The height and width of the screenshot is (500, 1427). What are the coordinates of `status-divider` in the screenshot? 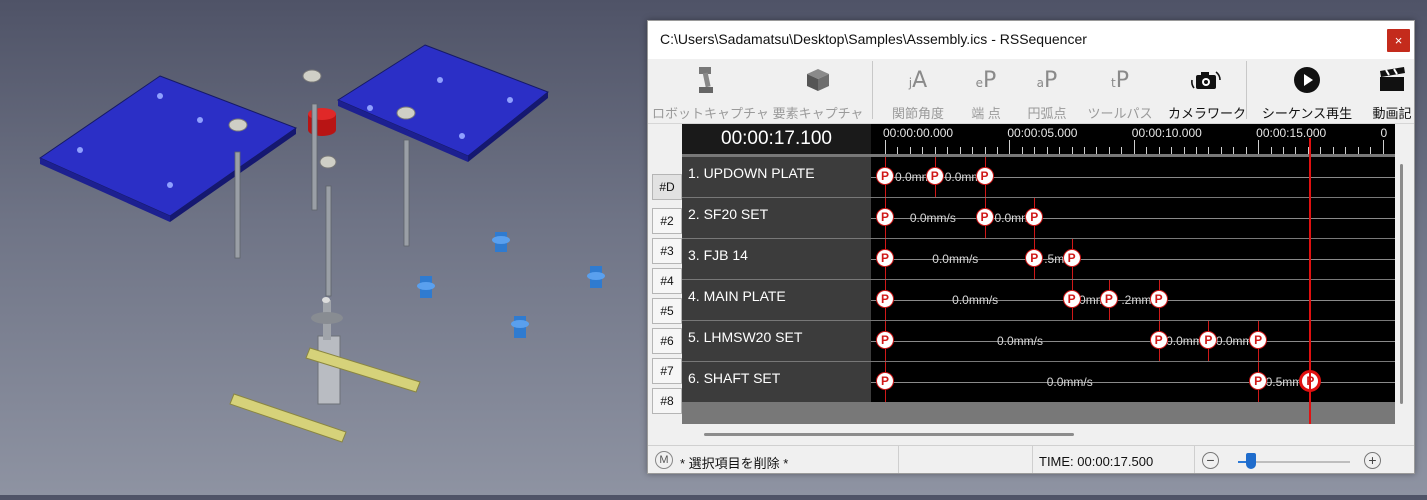 It's located at (898, 459).